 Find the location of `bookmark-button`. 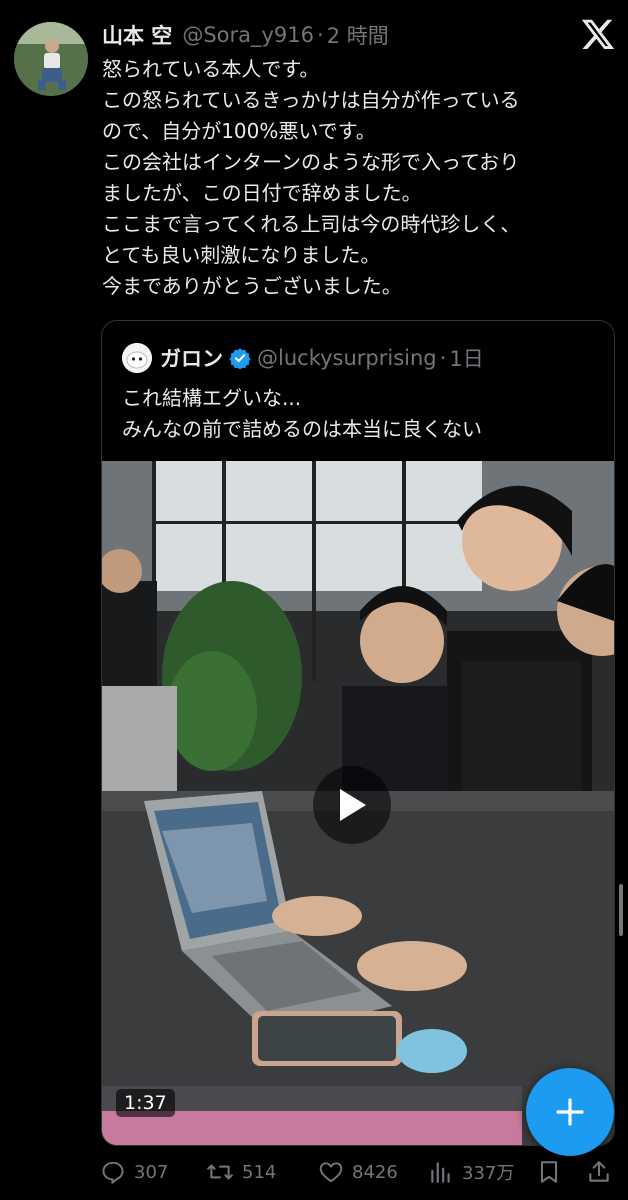

bookmark-button is located at coordinates (553, 1172).